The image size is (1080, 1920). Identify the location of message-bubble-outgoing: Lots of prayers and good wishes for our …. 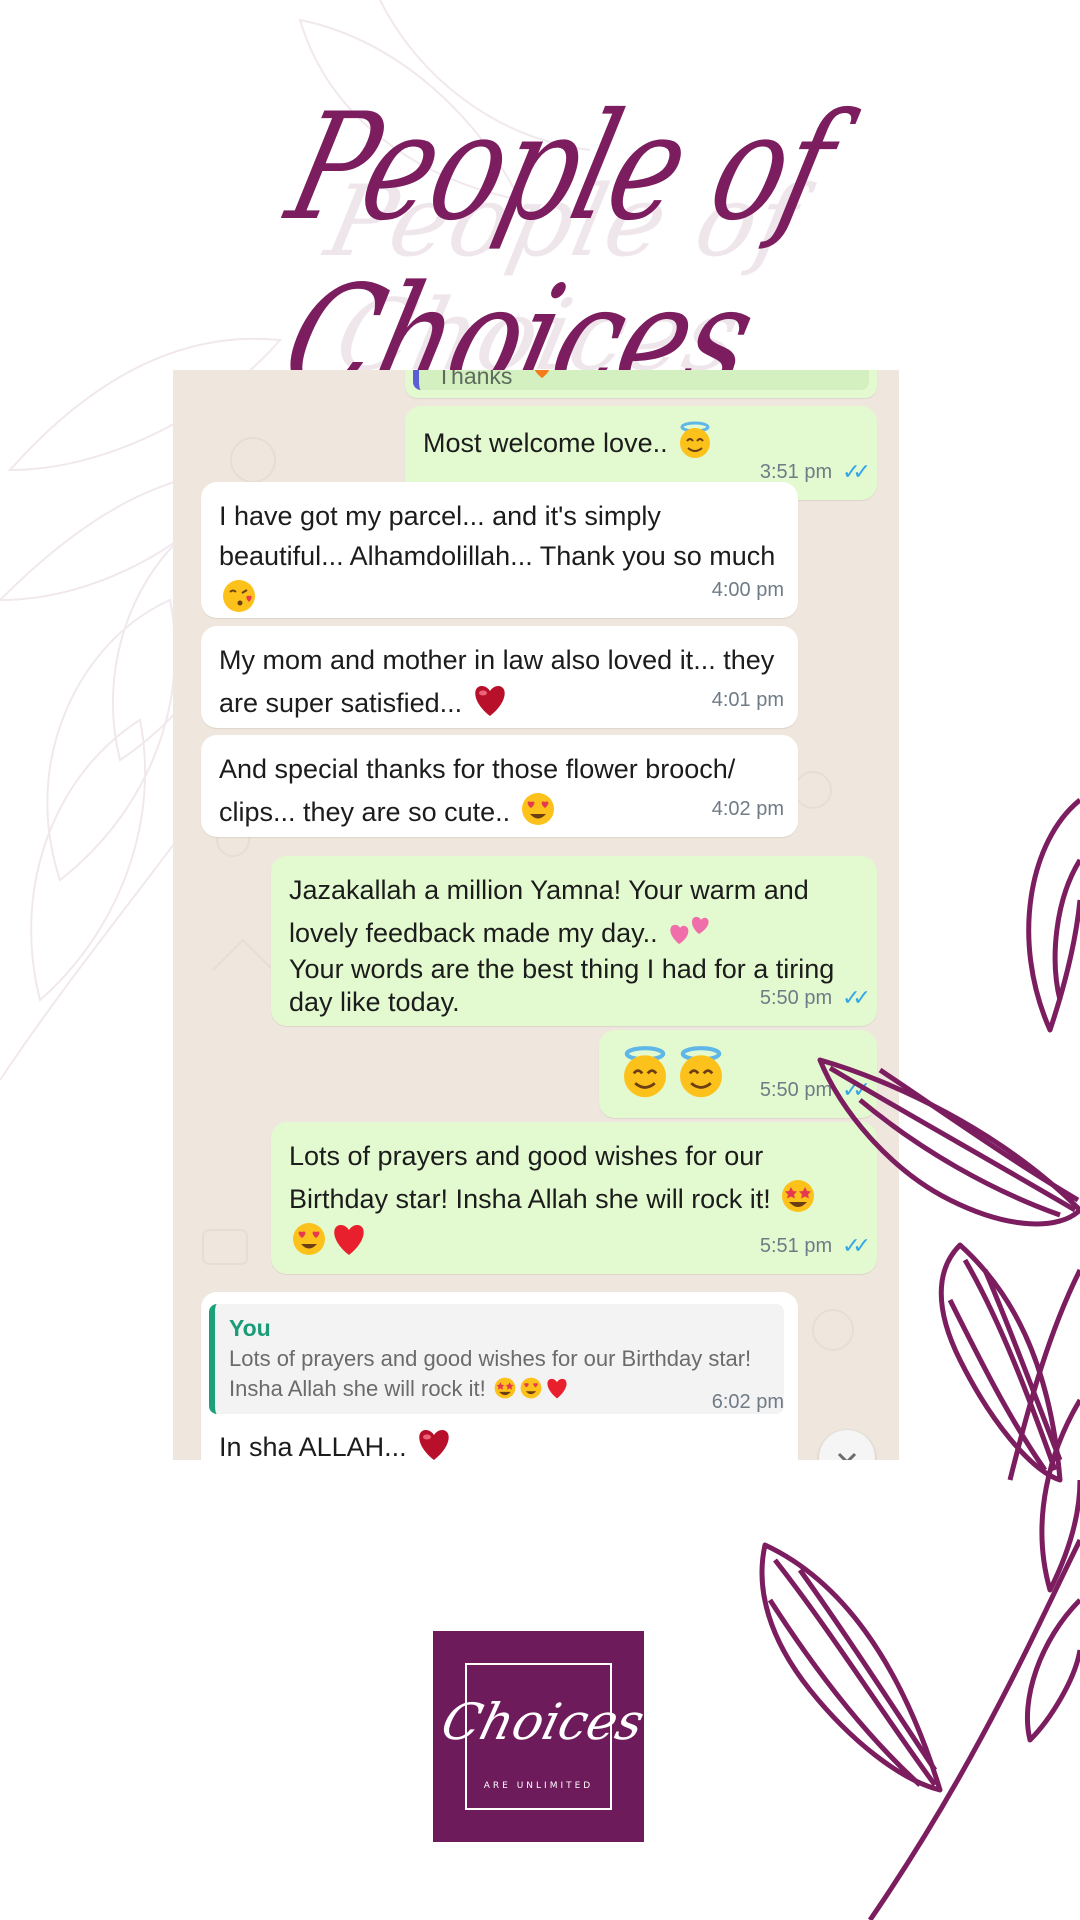
(574, 1198).